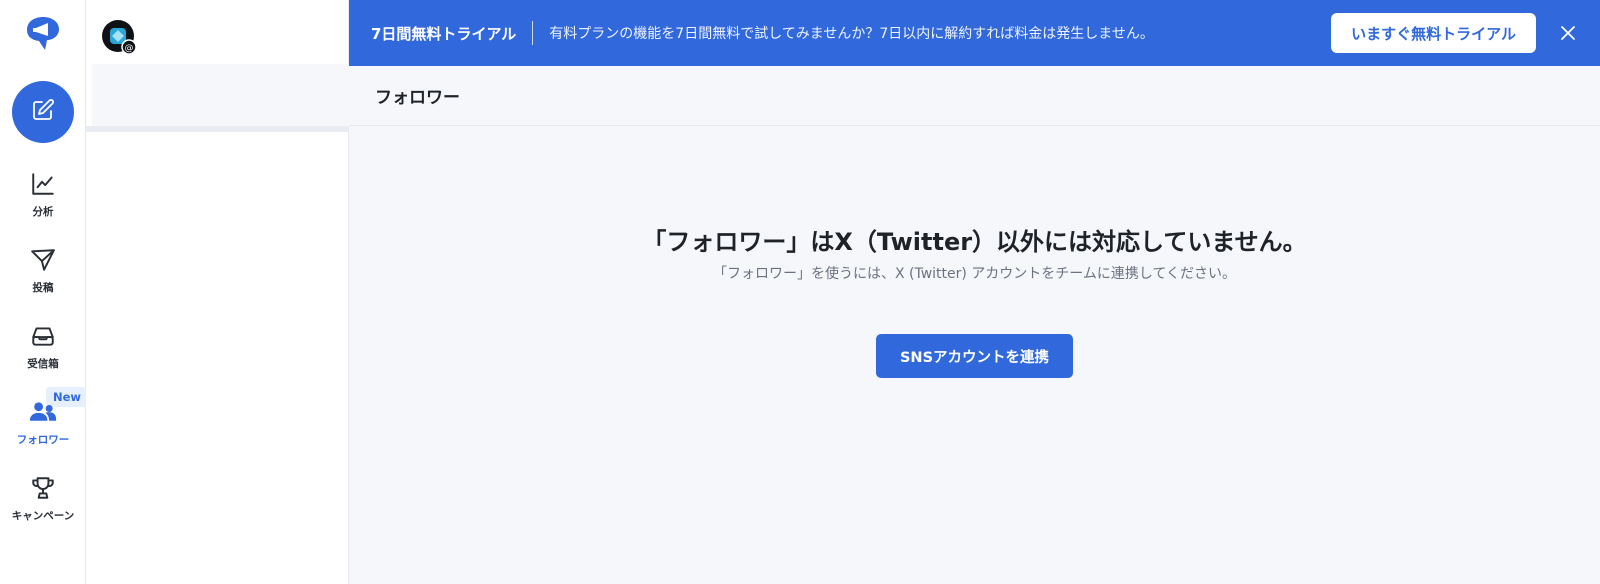 This screenshot has width=1600, height=584. What do you see at coordinates (217, 129) in the screenshot?
I see `account-divider` at bounding box center [217, 129].